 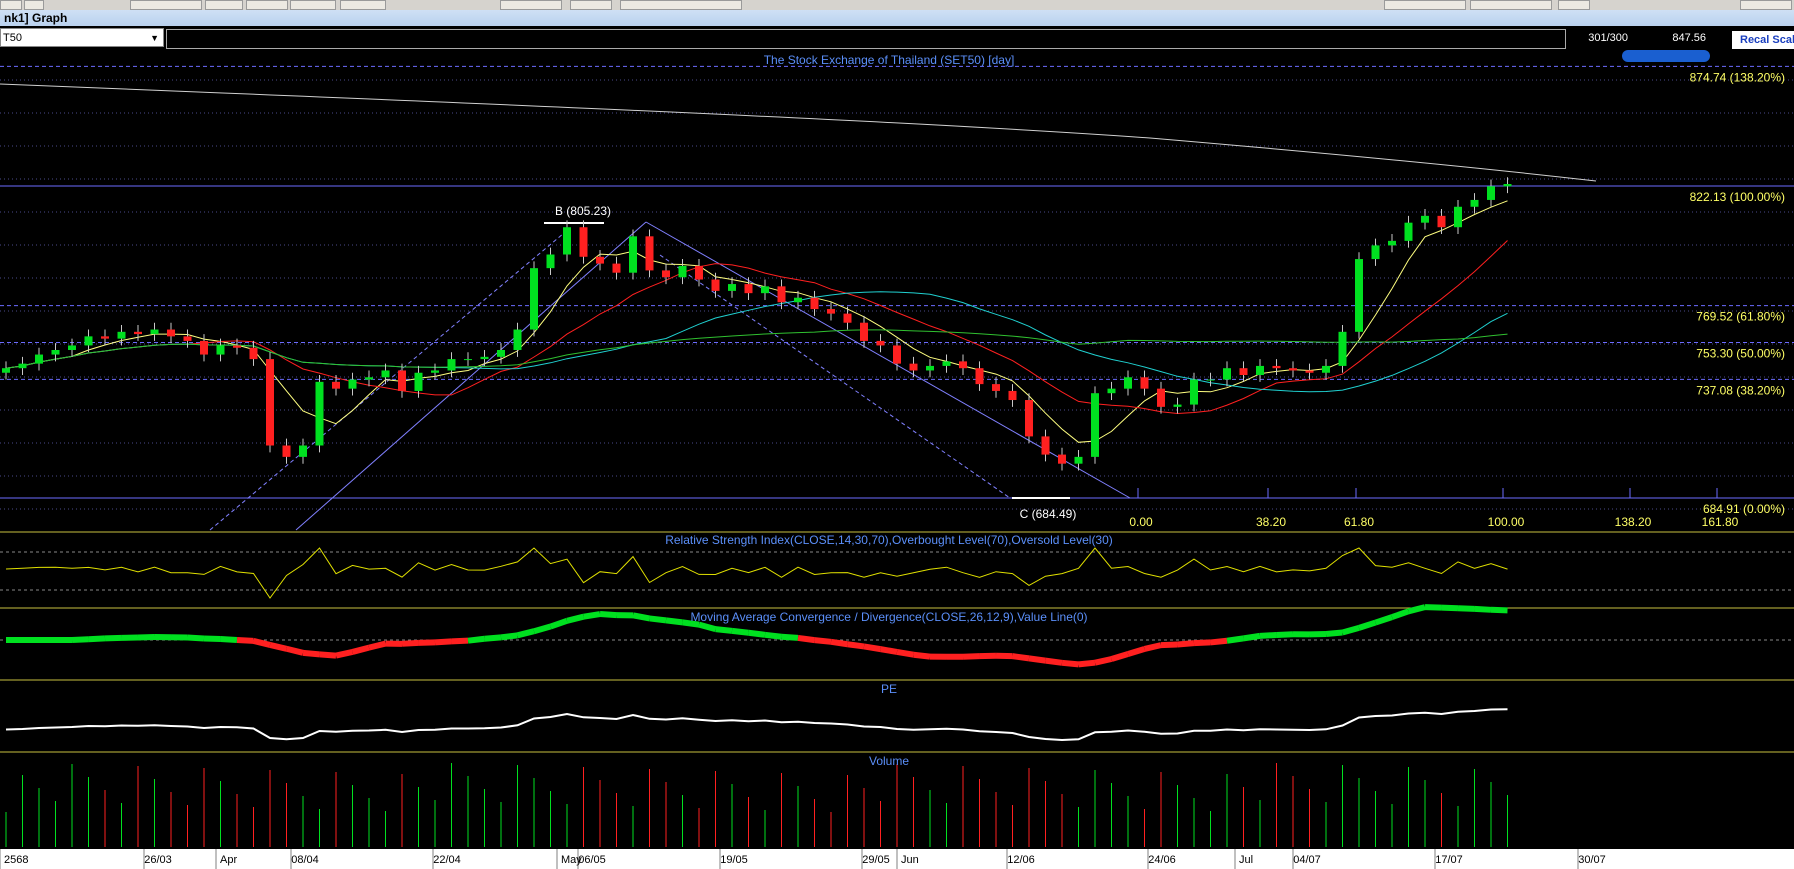 I want to click on ma-line, so click(x=756, y=349).